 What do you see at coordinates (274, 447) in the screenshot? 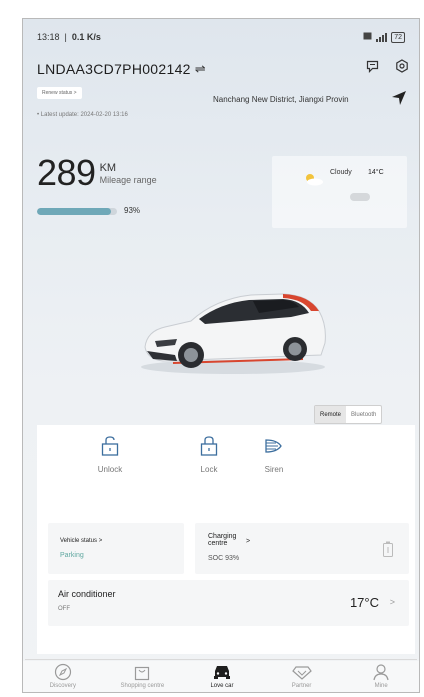
I see `siren-icon` at bounding box center [274, 447].